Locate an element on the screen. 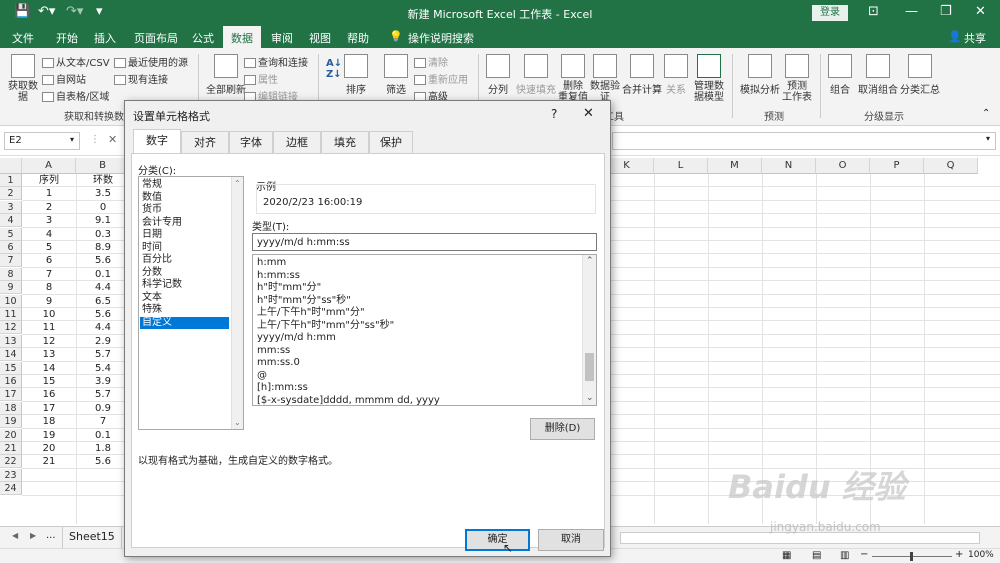  row-header: 2 is located at coordinates (11, 194).